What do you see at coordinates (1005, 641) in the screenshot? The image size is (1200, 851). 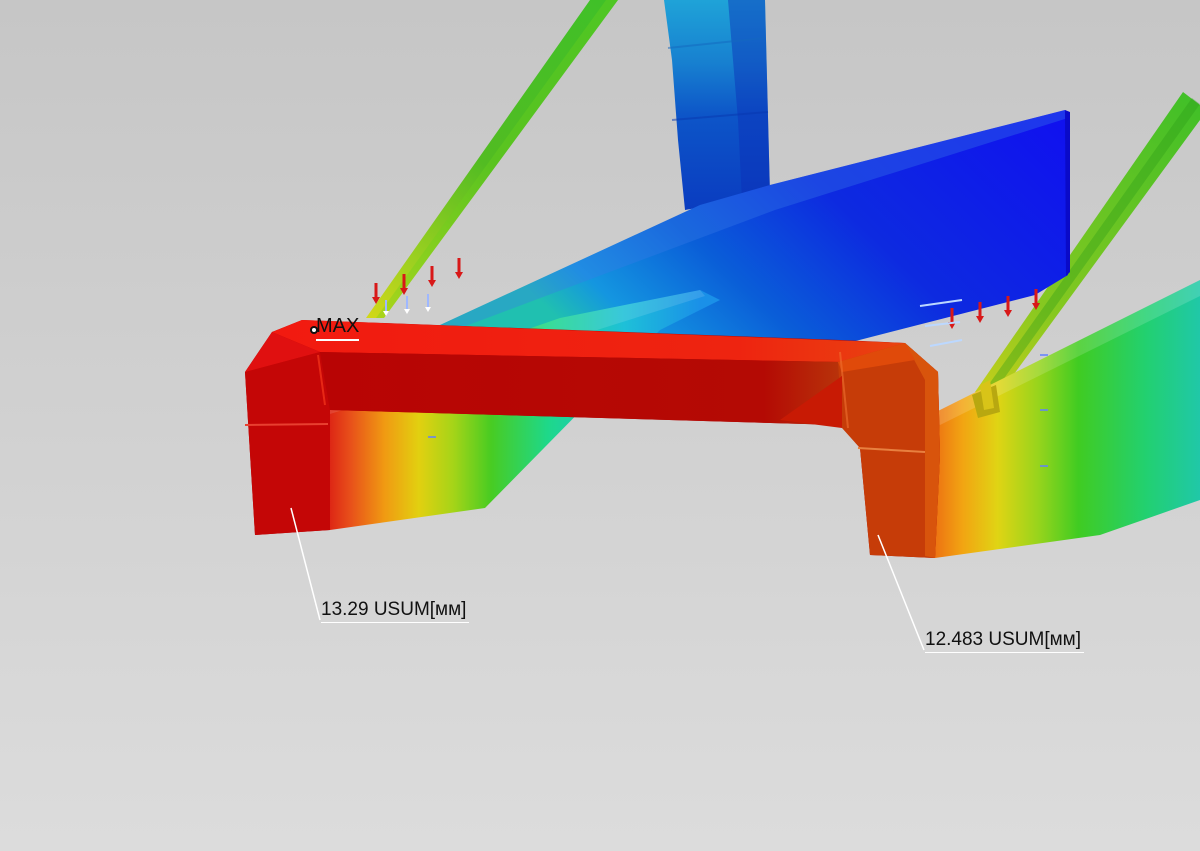 I see `displacement-callout-right: 12.483 USUM[мм]` at bounding box center [1005, 641].